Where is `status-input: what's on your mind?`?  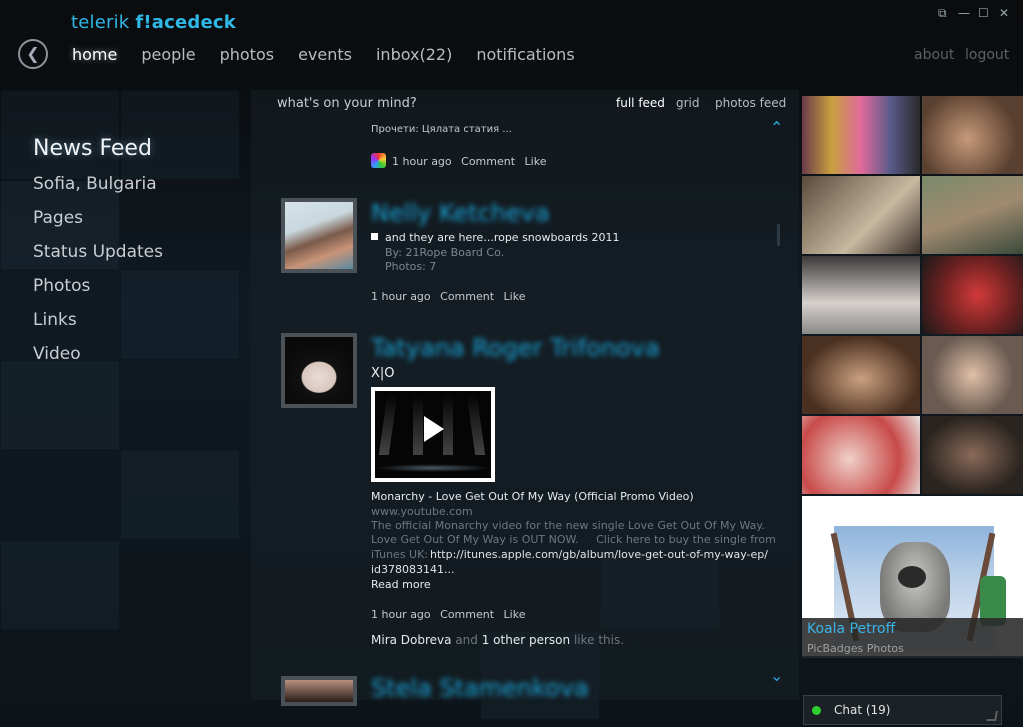 status-input: what's on your mind? is located at coordinates (347, 103).